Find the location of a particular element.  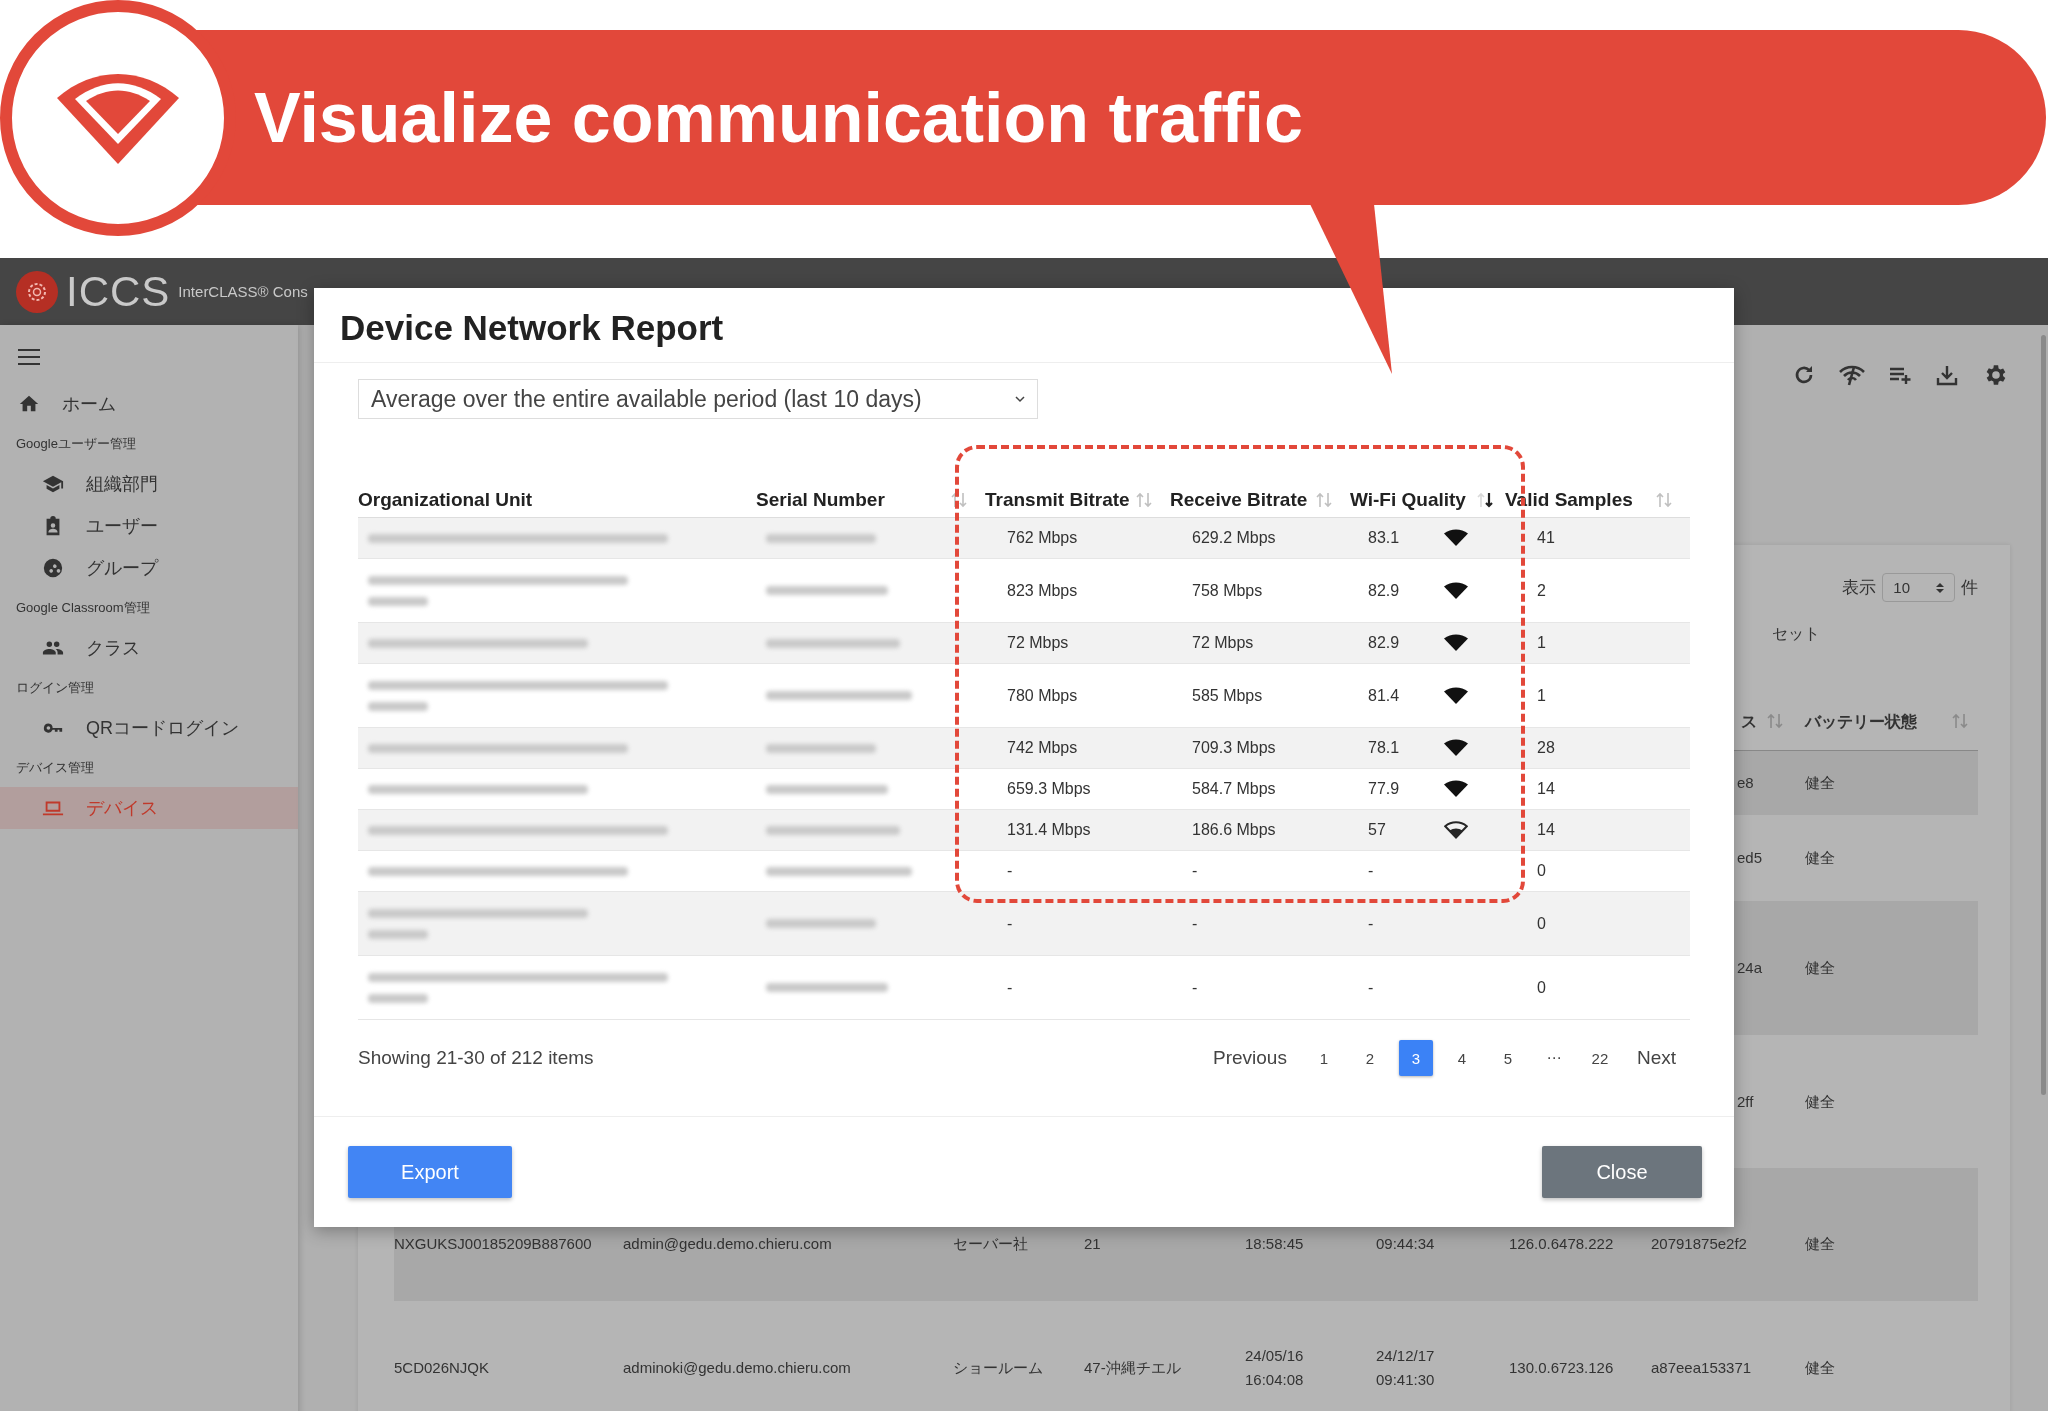

column-header: Organizational Unit is located at coordinates (445, 500).